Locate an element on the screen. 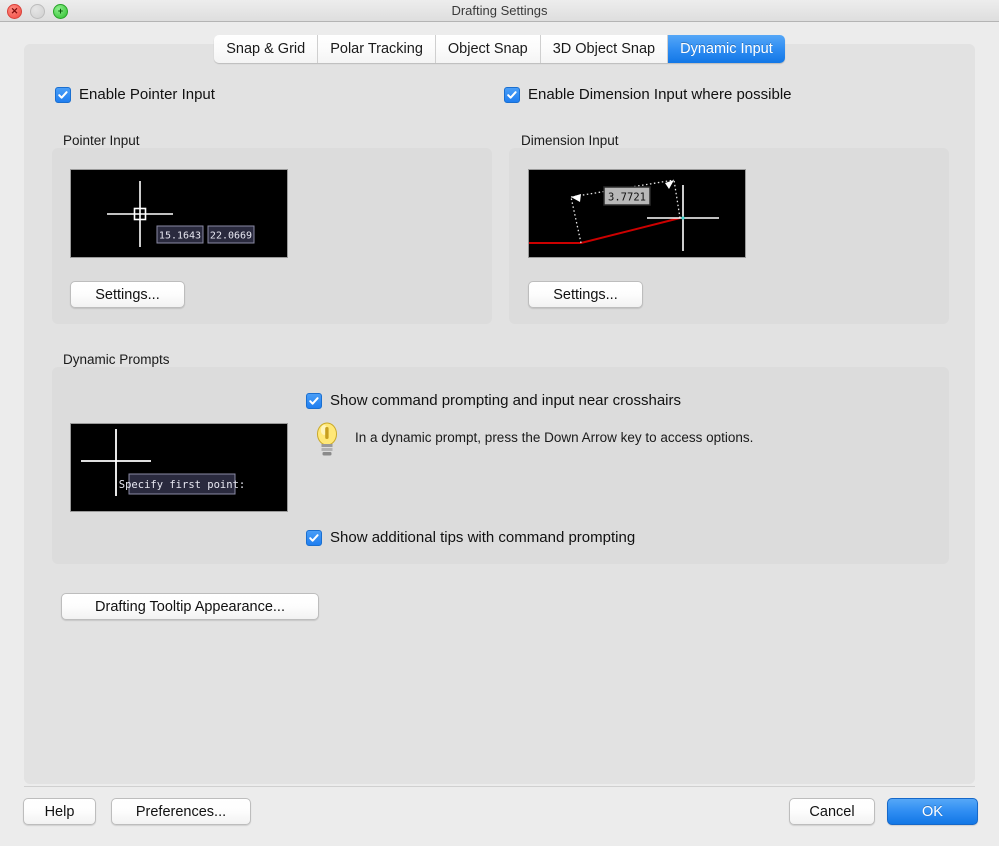 The height and width of the screenshot is (846, 999). window-title: Drafting Settings is located at coordinates (499, 10).